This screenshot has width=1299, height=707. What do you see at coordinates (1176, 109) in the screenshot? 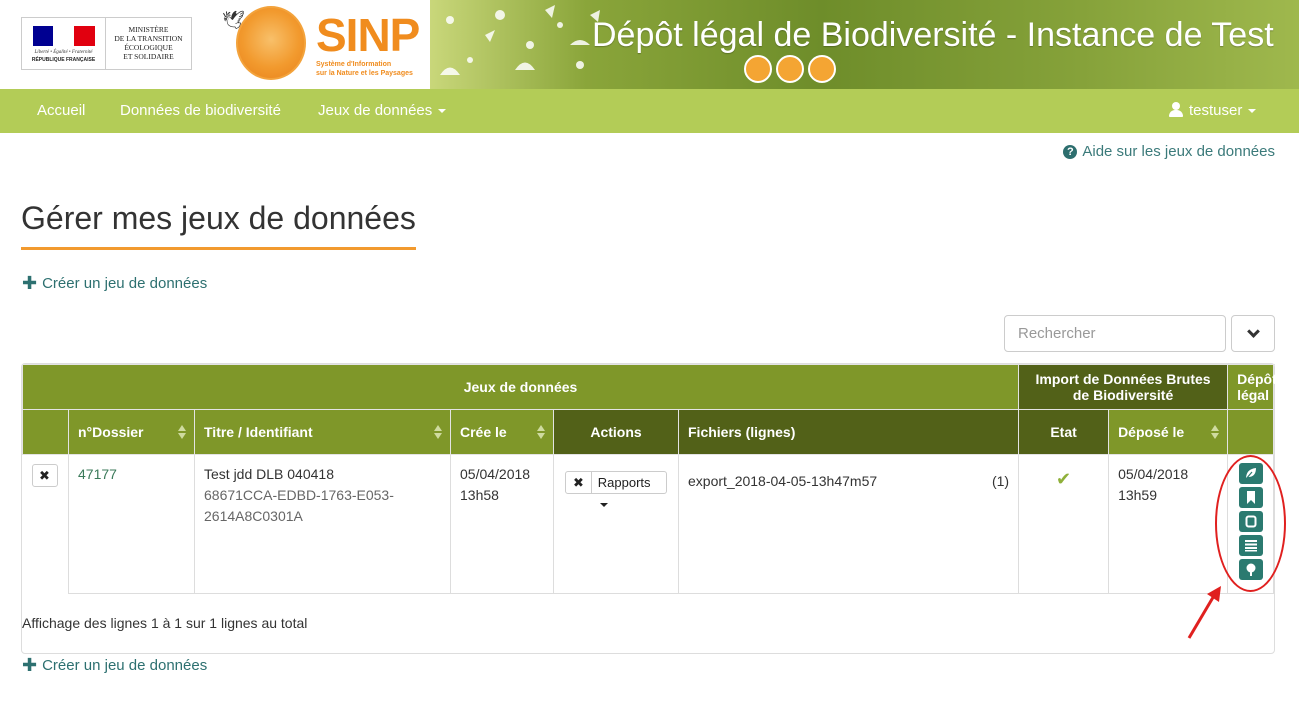
I see `user-icon` at bounding box center [1176, 109].